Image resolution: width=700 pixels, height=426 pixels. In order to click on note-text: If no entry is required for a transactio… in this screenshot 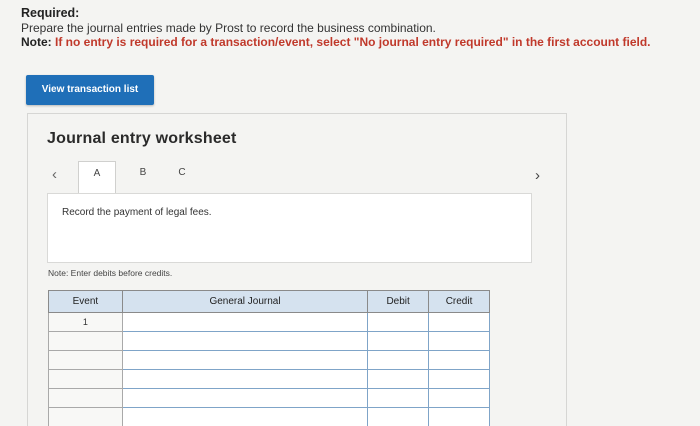, I will do `click(353, 42)`.